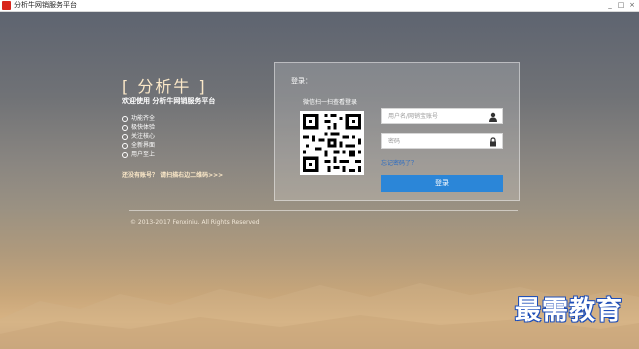 This screenshot has width=639, height=349. Describe the element at coordinates (442, 183) in the screenshot. I see `login-button: 登录` at that location.